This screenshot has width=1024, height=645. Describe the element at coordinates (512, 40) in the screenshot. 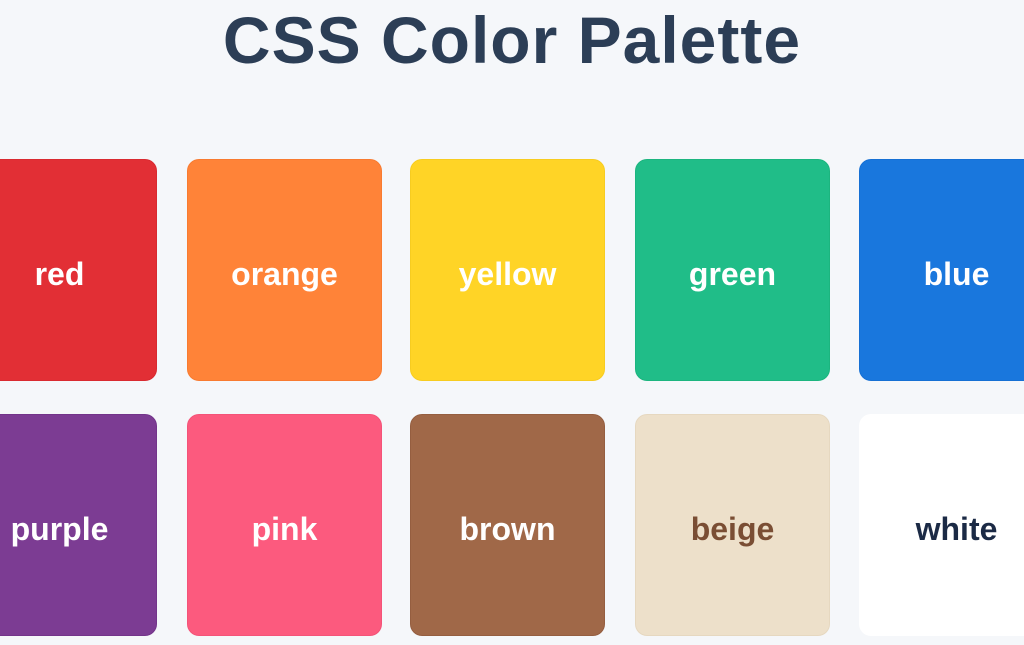

I see `page-title: CSS Color Palette` at that location.